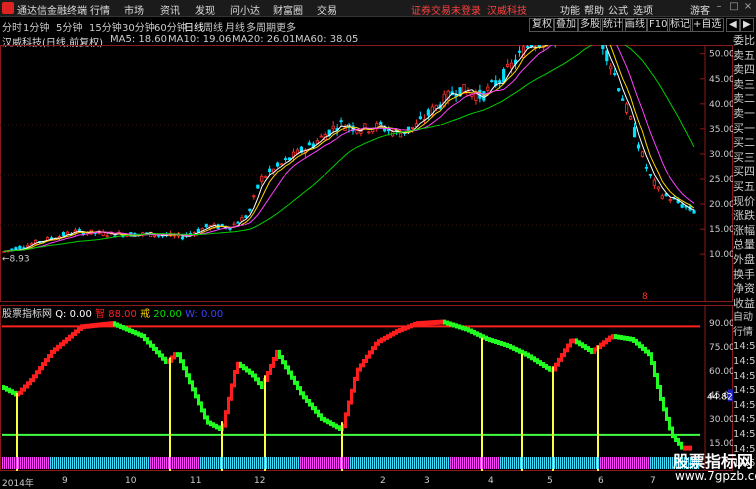 The width and height of the screenshot is (756, 489). Describe the element at coordinates (721, 180) in the screenshot. I see `price-tick-label: 25.00` at that location.